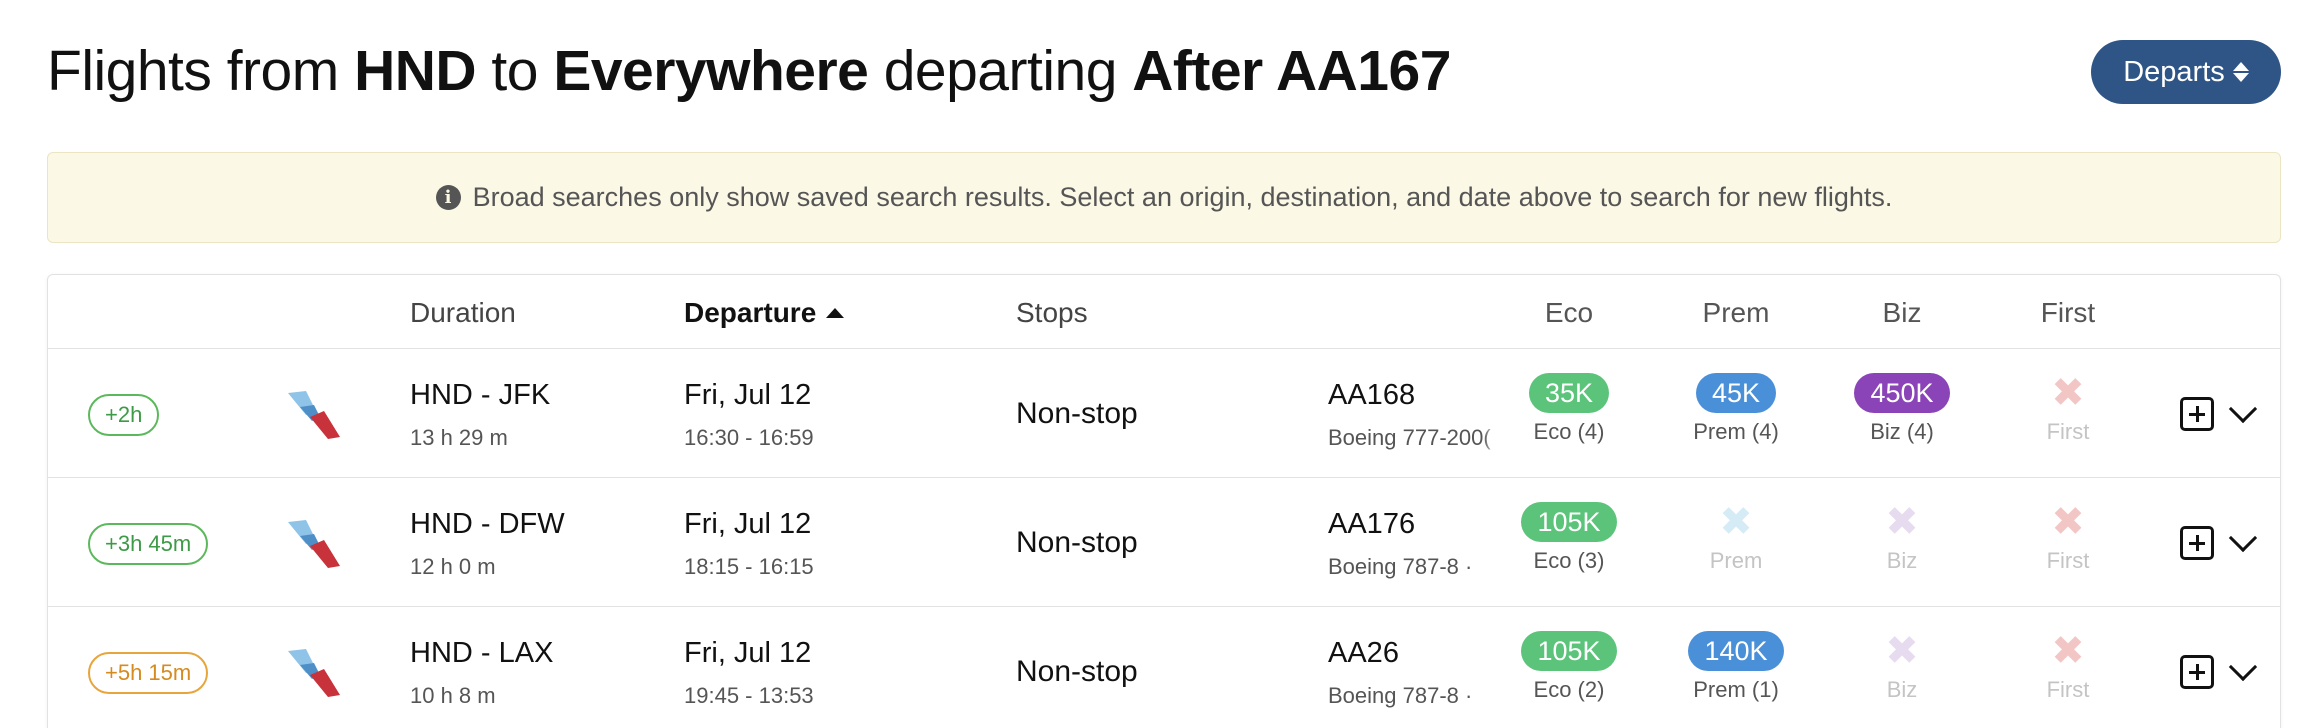  What do you see at coordinates (749, 695) in the screenshot?
I see `departure-times: 19:45 - 13:53` at bounding box center [749, 695].